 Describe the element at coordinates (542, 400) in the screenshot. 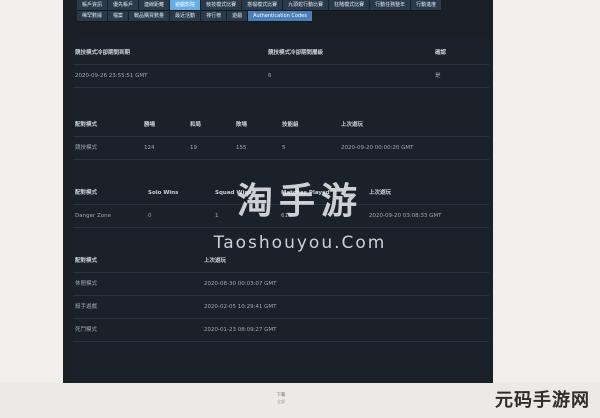

I see `site-brand-watermark: 元码手游网` at that location.